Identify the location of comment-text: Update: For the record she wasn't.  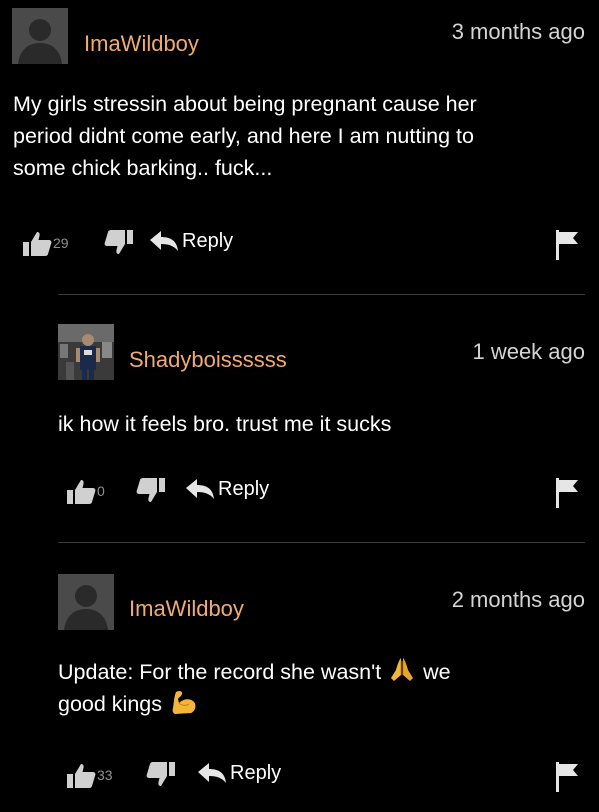
(220, 672).